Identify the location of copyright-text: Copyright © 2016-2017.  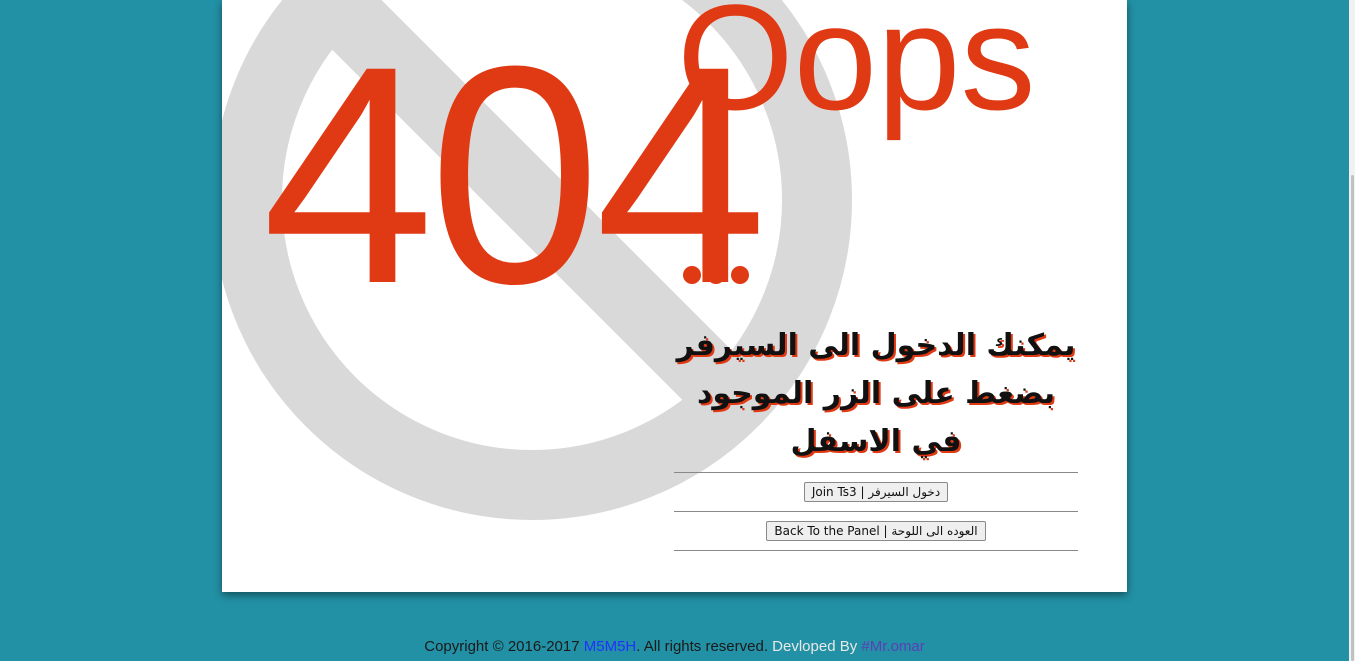
(502, 646).